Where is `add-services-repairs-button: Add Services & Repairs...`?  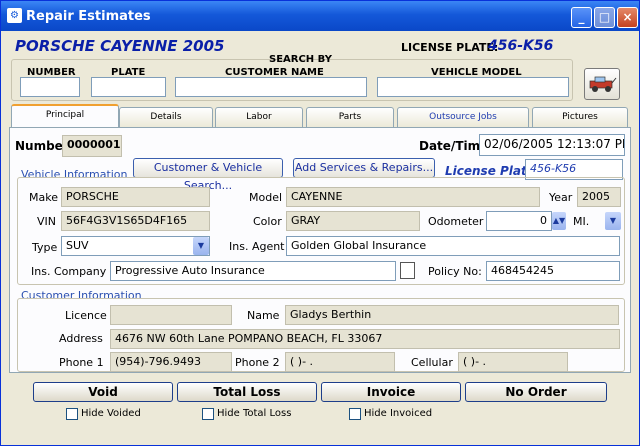
add-services-repairs-button: Add Services & Repairs... is located at coordinates (364, 168).